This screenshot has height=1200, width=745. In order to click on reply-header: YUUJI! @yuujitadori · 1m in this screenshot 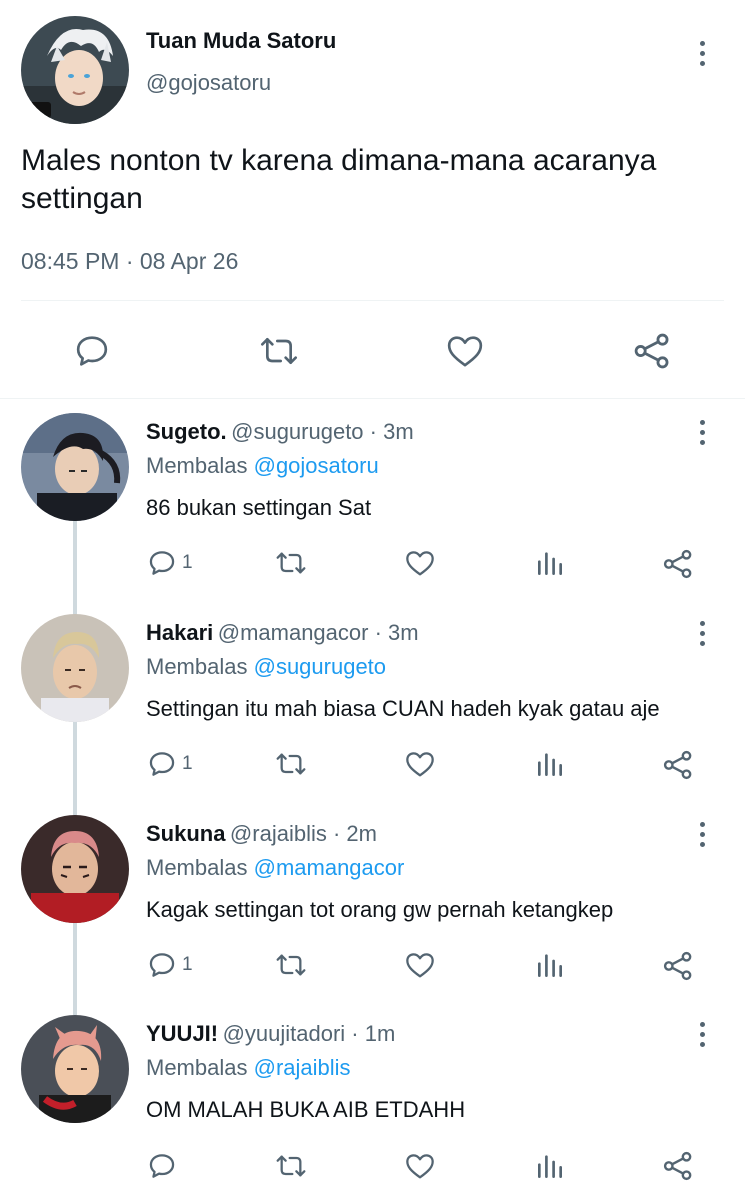, I will do `click(270, 1034)`.